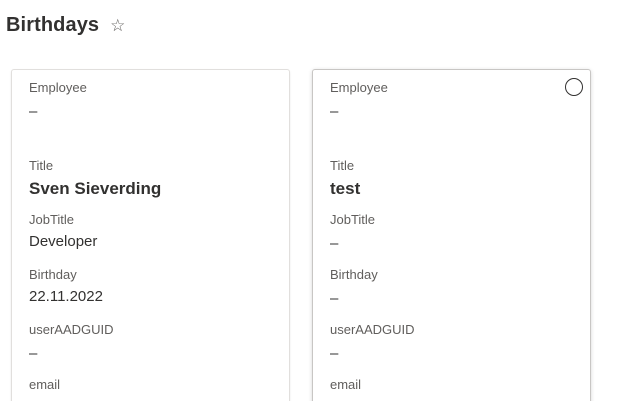 Image resolution: width=636 pixels, height=401 pixels. What do you see at coordinates (117, 25) in the screenshot?
I see `favorite-star-icon: ☆` at bounding box center [117, 25].